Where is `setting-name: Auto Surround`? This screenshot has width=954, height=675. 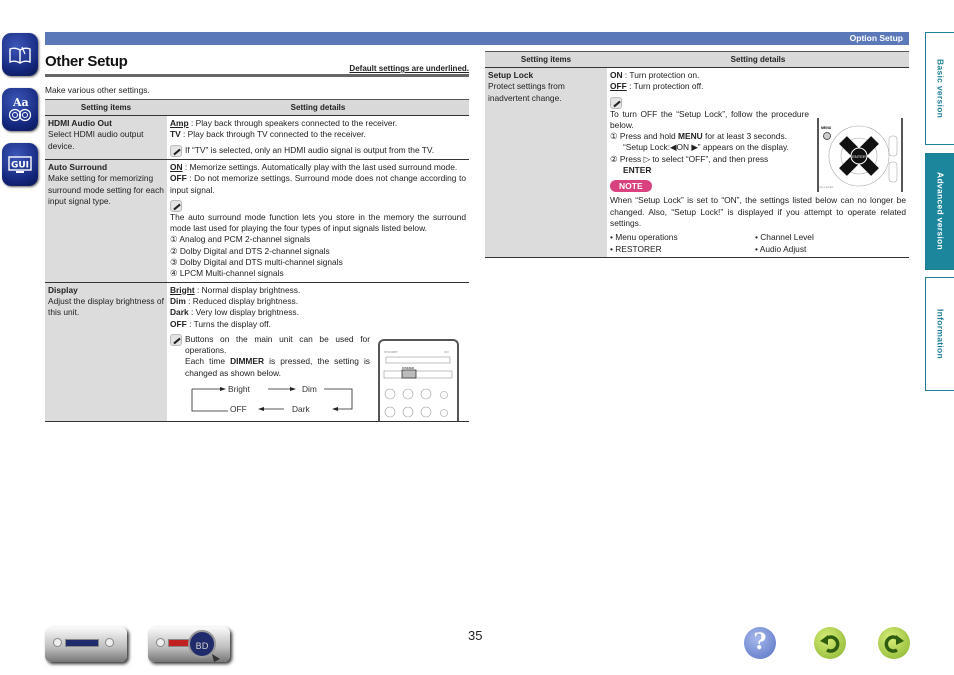 setting-name: Auto Surround is located at coordinates (78, 167).